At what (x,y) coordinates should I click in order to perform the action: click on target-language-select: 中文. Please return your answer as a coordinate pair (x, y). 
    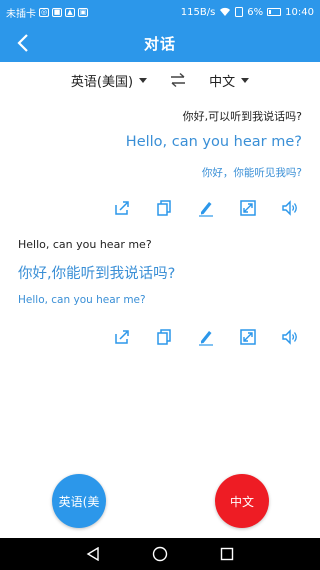
    Looking at the image, I should click on (229, 80).